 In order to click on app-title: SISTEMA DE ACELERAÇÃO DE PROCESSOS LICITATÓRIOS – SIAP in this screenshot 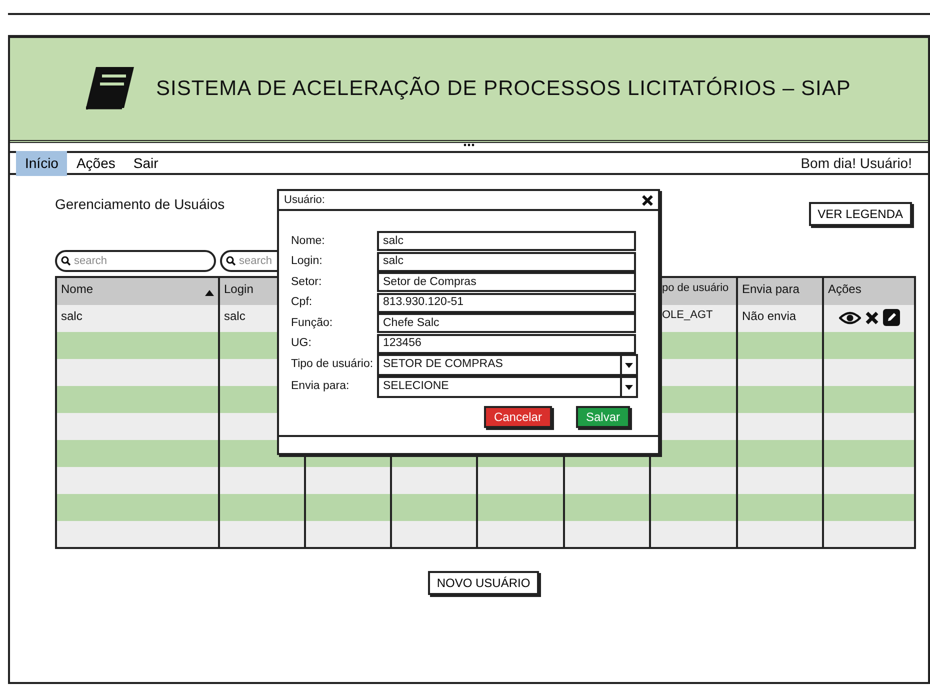, I will do `click(503, 89)`.